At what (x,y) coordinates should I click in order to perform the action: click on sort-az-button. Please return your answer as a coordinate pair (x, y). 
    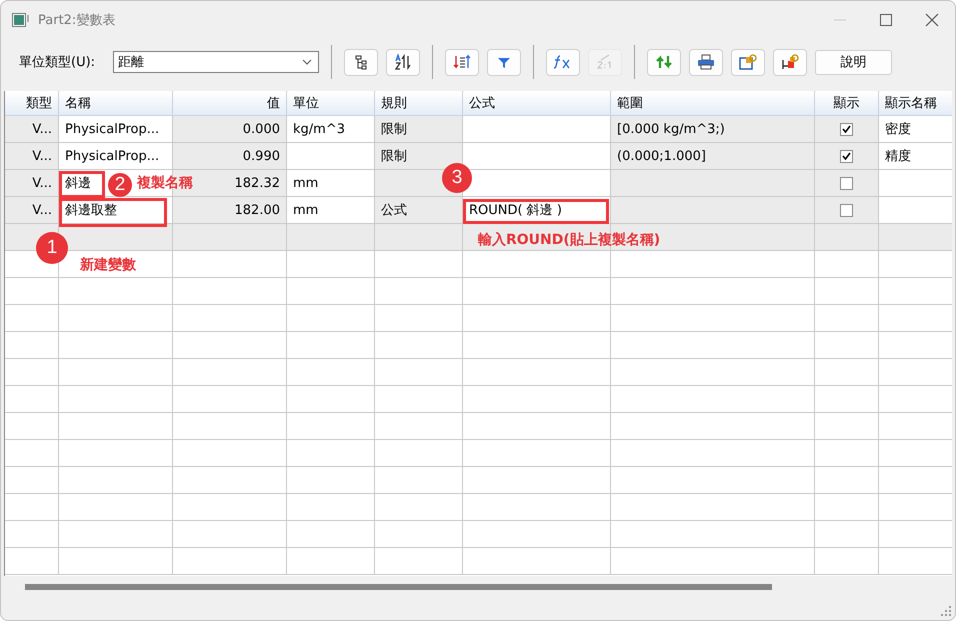
    Looking at the image, I should click on (403, 62).